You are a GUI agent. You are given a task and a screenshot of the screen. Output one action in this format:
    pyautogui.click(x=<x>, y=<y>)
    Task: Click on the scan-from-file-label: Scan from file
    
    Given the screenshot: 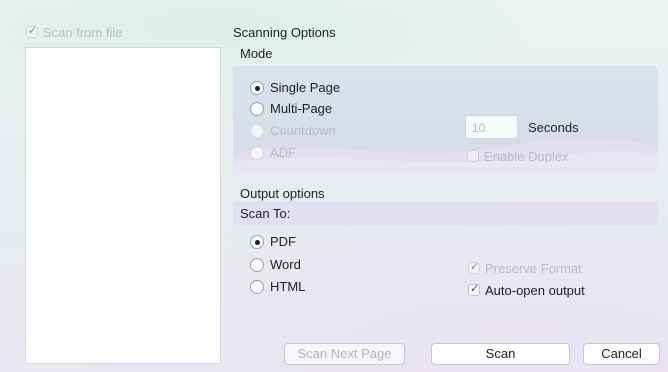 What is the action you would take?
    pyautogui.click(x=83, y=32)
    